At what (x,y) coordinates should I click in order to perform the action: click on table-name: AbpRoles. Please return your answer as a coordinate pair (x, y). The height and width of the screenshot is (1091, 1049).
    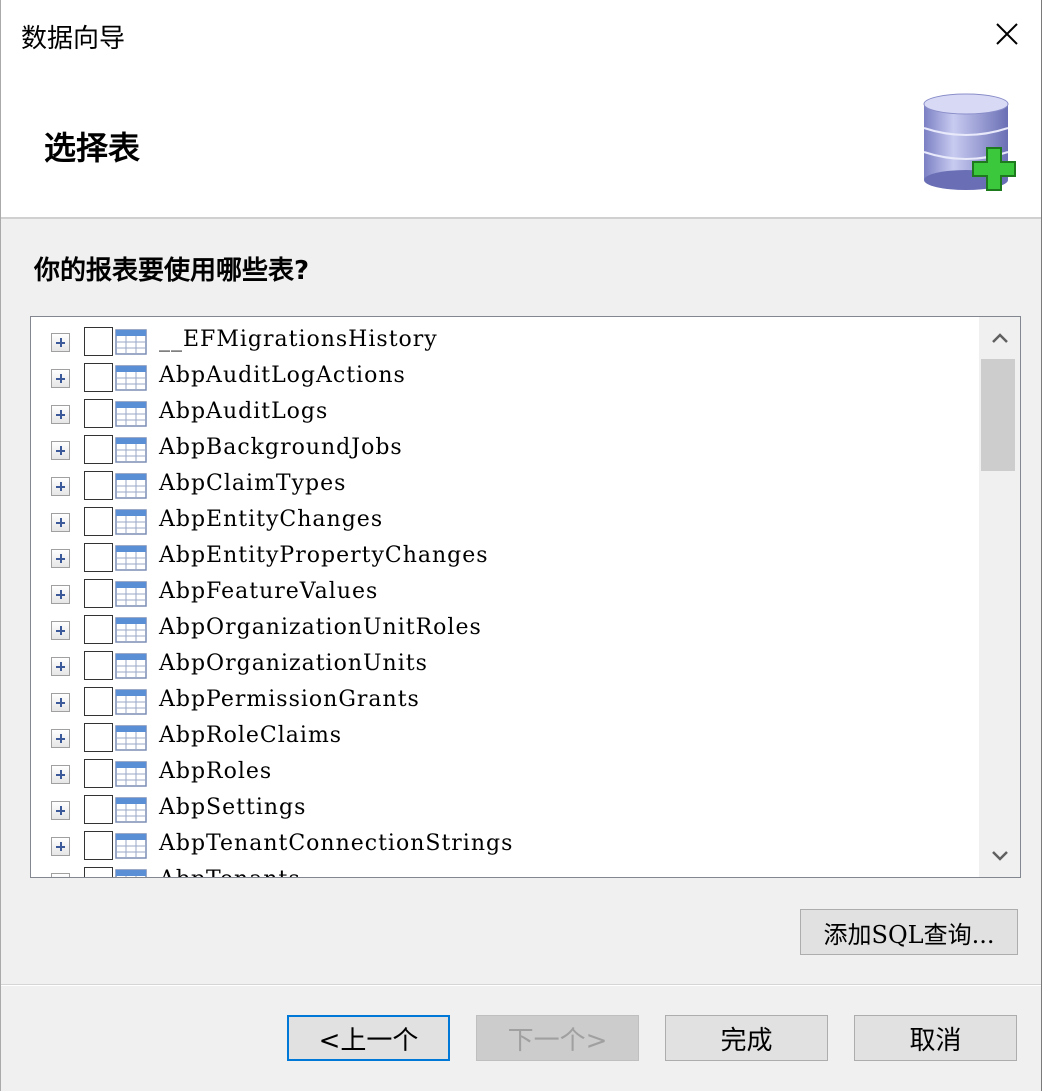
    Looking at the image, I should click on (216, 771).